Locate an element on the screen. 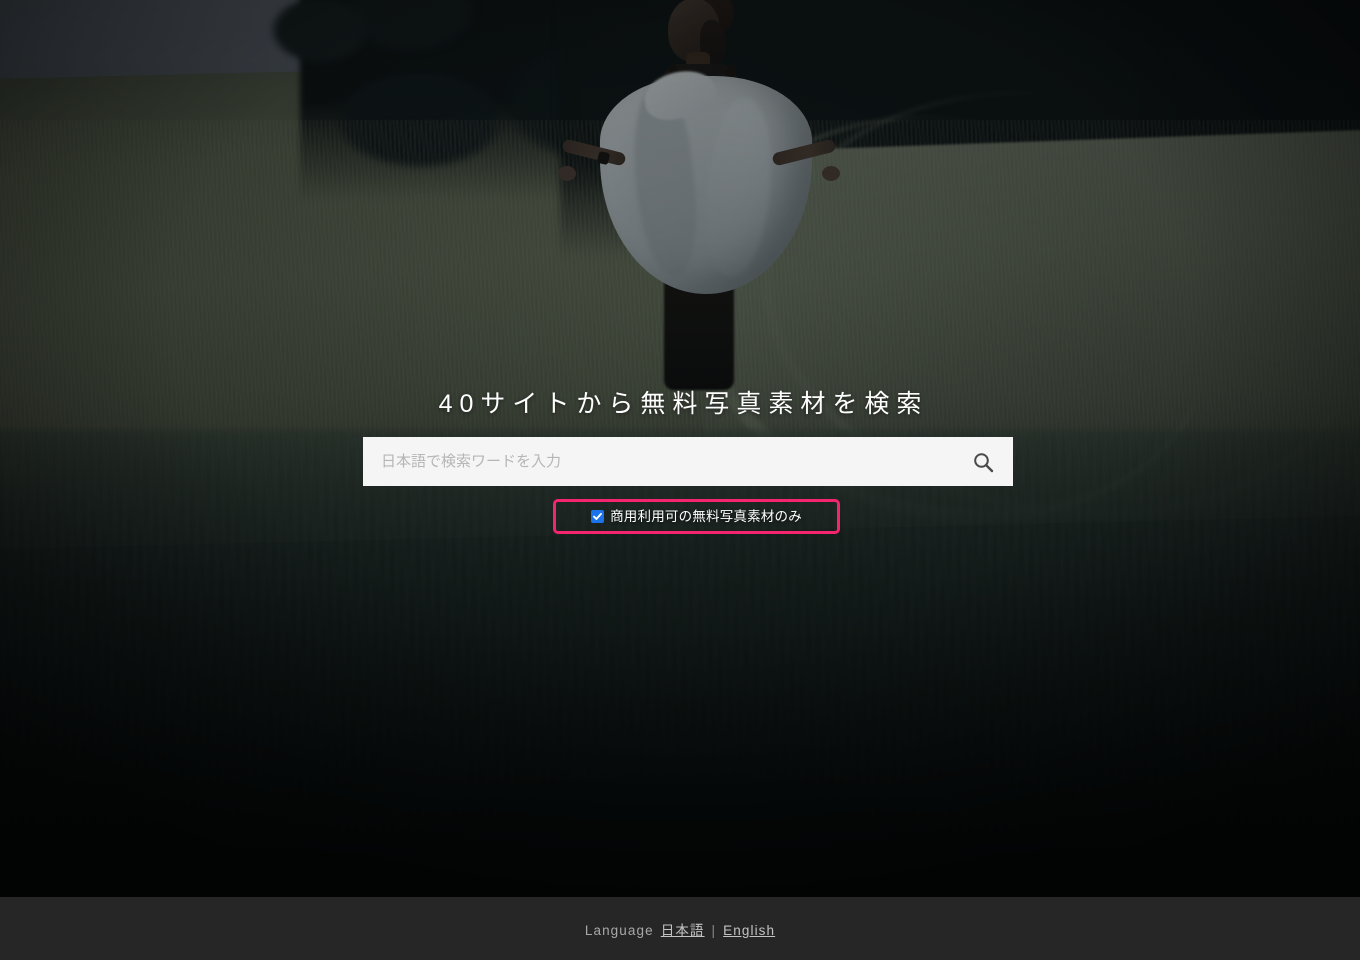 The image size is (1360, 960). search-bar is located at coordinates (688, 461).